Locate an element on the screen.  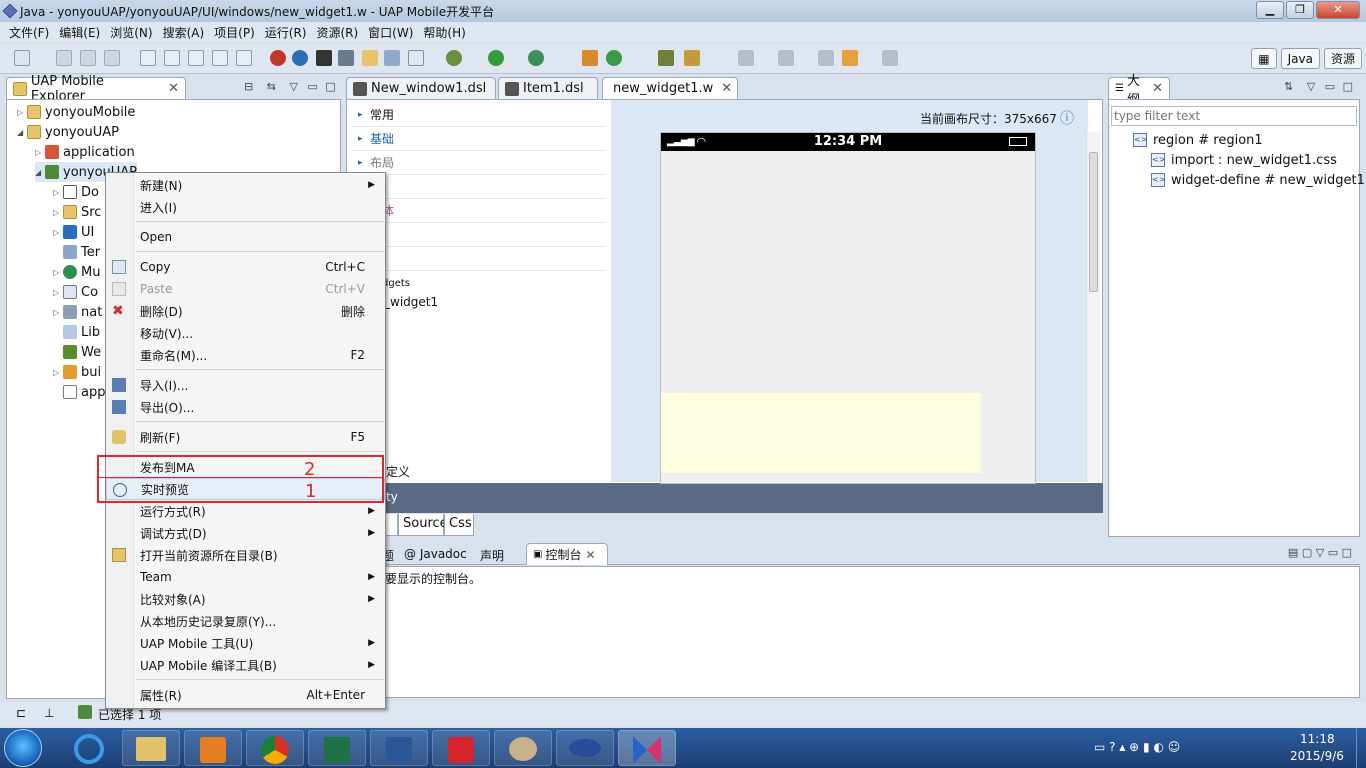
app-g-icon is located at coordinates (461, 748).